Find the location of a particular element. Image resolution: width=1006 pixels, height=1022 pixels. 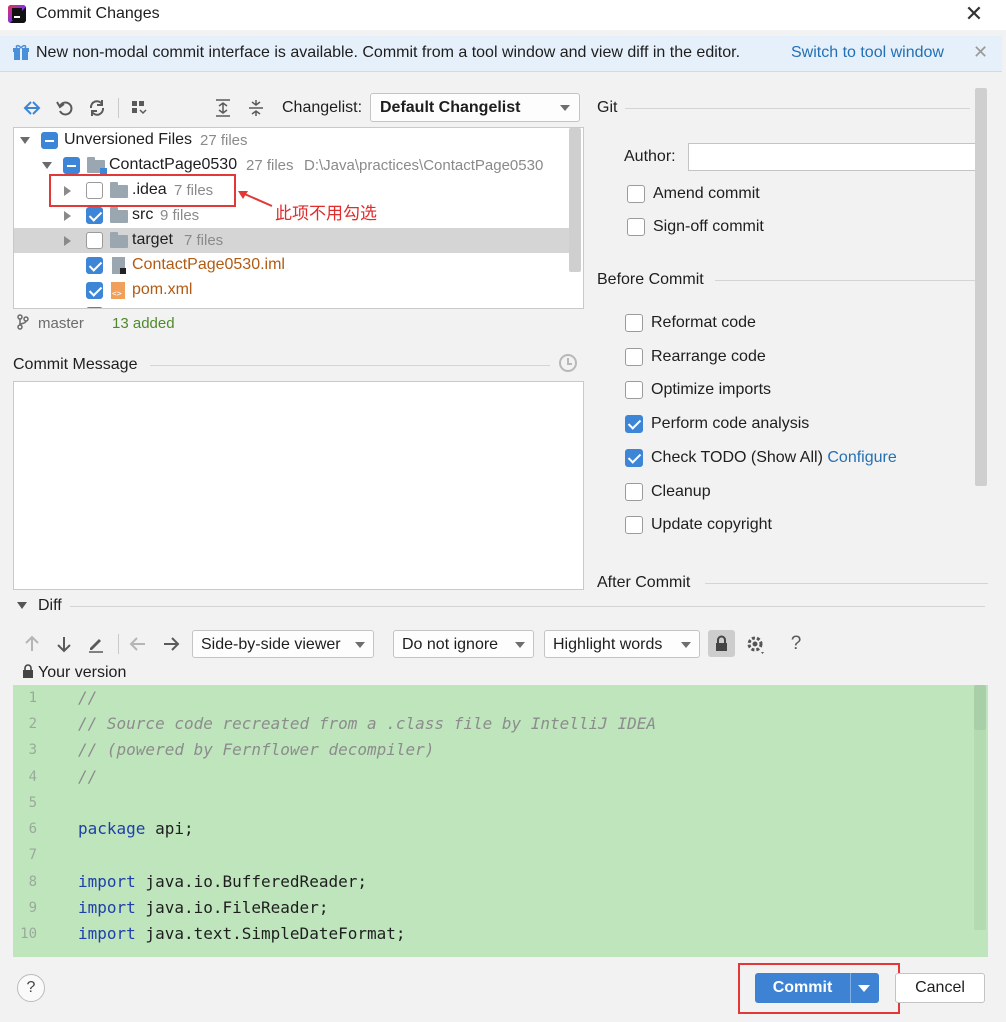

chevron-down-icon is located at coordinates (686, 645).